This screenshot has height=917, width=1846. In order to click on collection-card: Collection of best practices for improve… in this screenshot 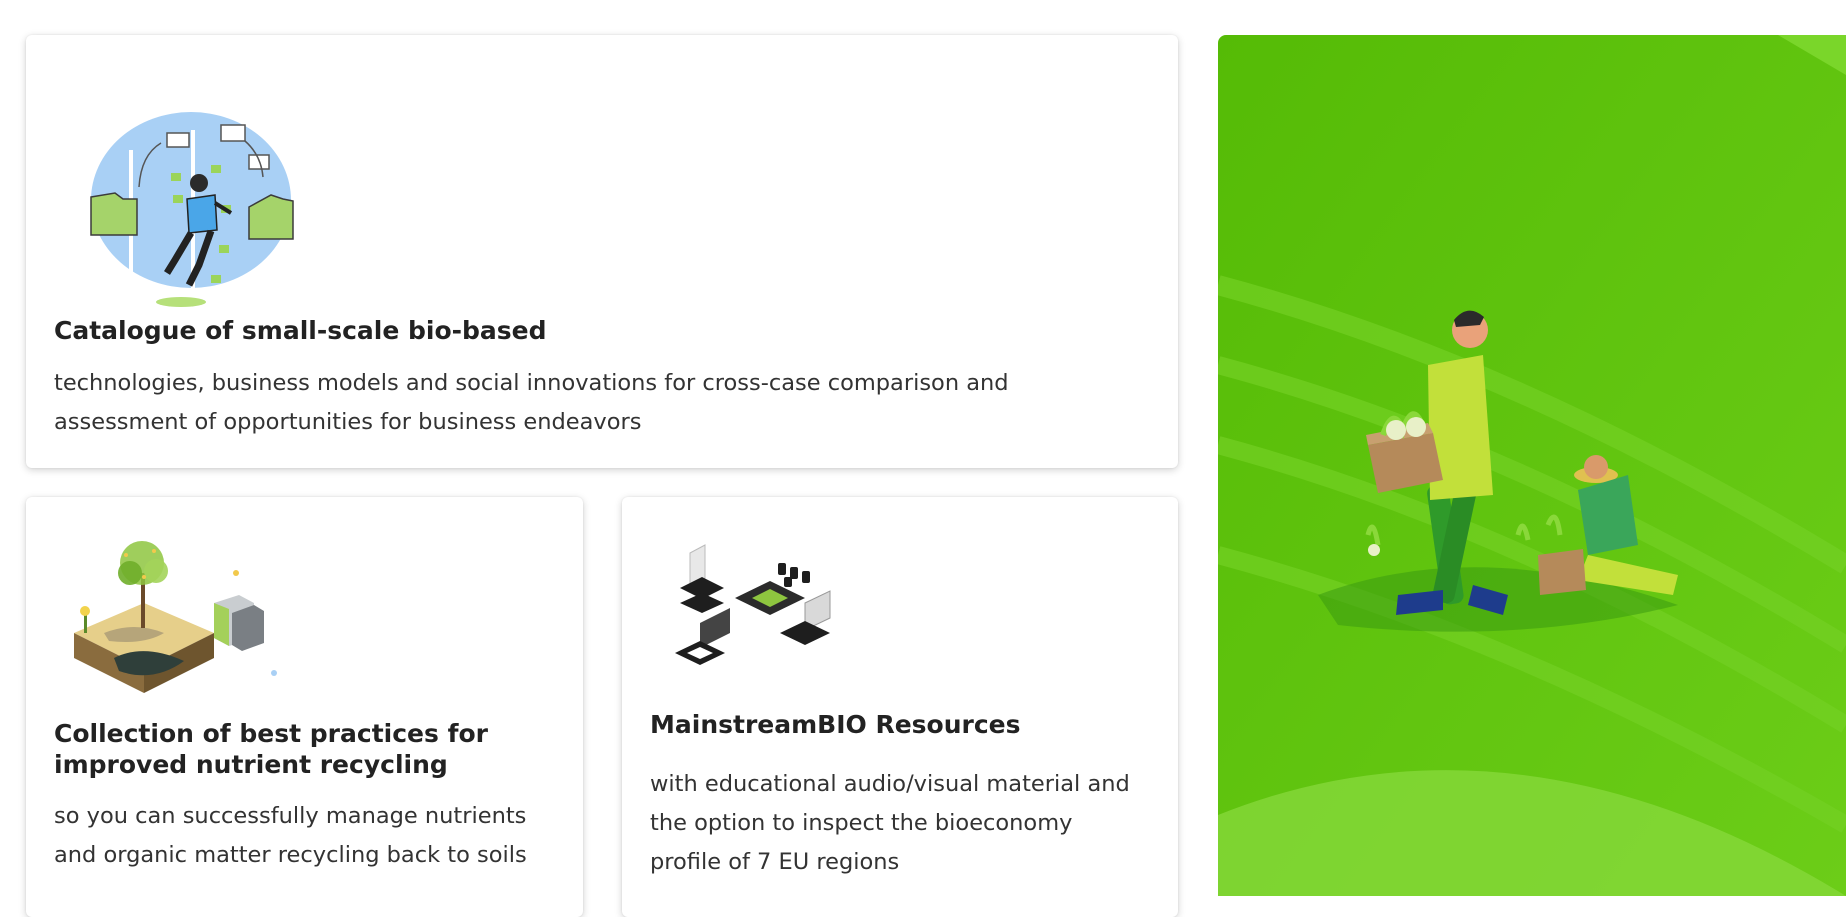, I will do `click(304, 707)`.